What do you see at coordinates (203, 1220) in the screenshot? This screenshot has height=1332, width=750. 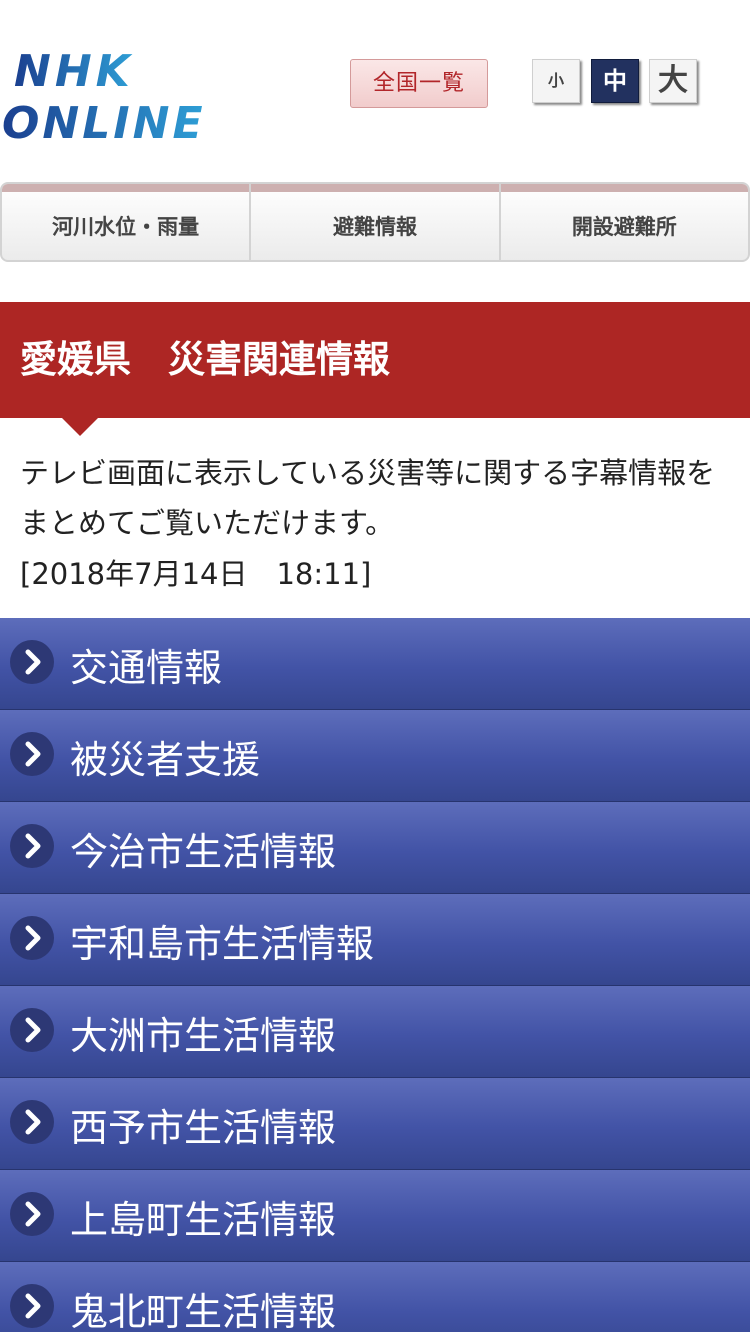 I see `menu-item-label: 上島町生活情報` at bounding box center [203, 1220].